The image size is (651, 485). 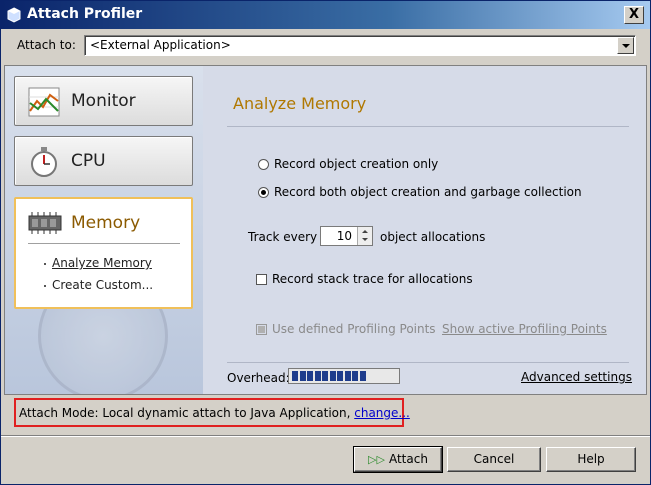 What do you see at coordinates (354, 329) in the screenshot?
I see `profiling-points-label: Use defined Profiling Points` at bounding box center [354, 329].